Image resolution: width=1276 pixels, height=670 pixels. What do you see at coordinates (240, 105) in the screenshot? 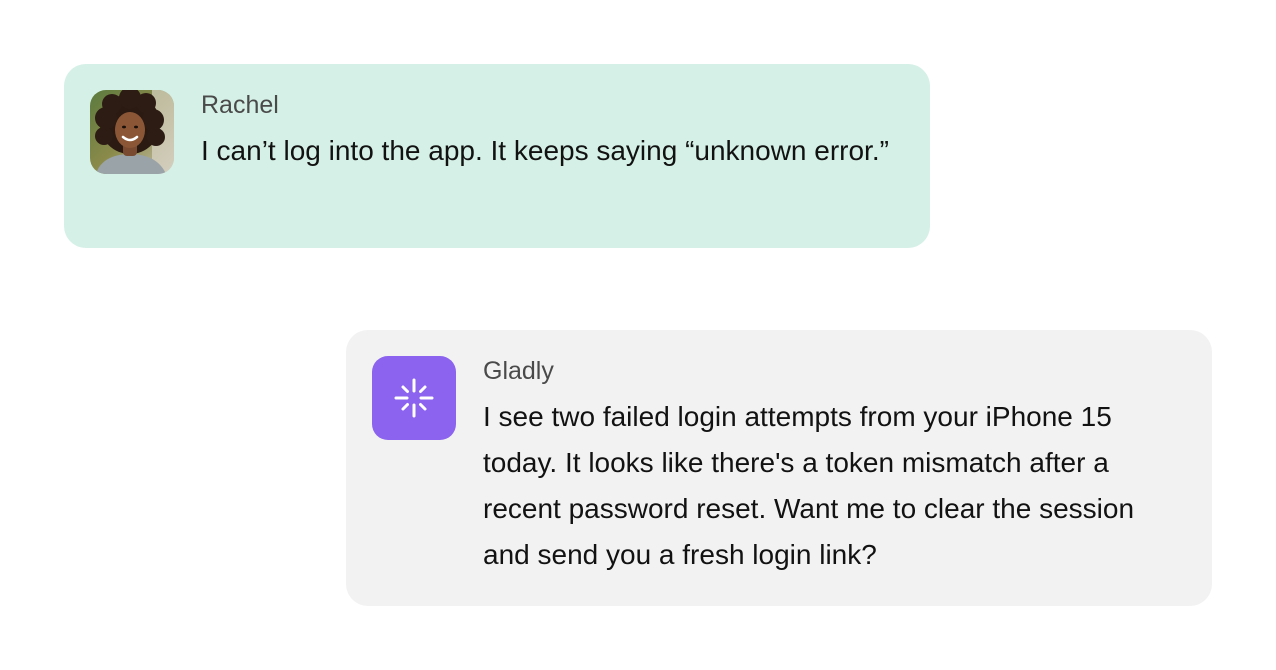
I see `user-sender-name: Rachel` at bounding box center [240, 105].